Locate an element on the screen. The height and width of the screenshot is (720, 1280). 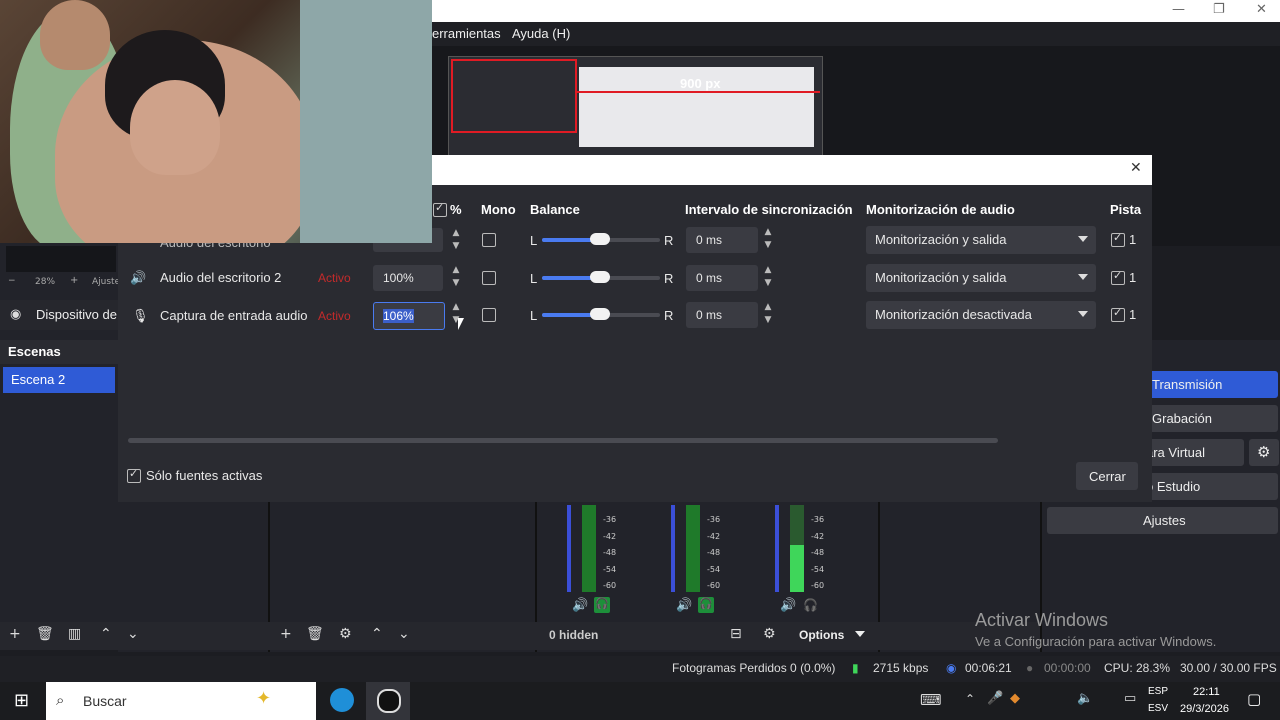
tray-app-icon: ◆ is located at coordinates (1015, 698).